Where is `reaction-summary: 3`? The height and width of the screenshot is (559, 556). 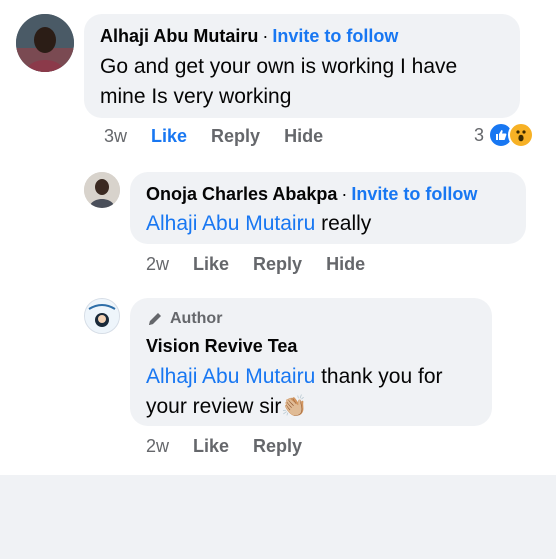
reaction-summary: 3 is located at coordinates (504, 135).